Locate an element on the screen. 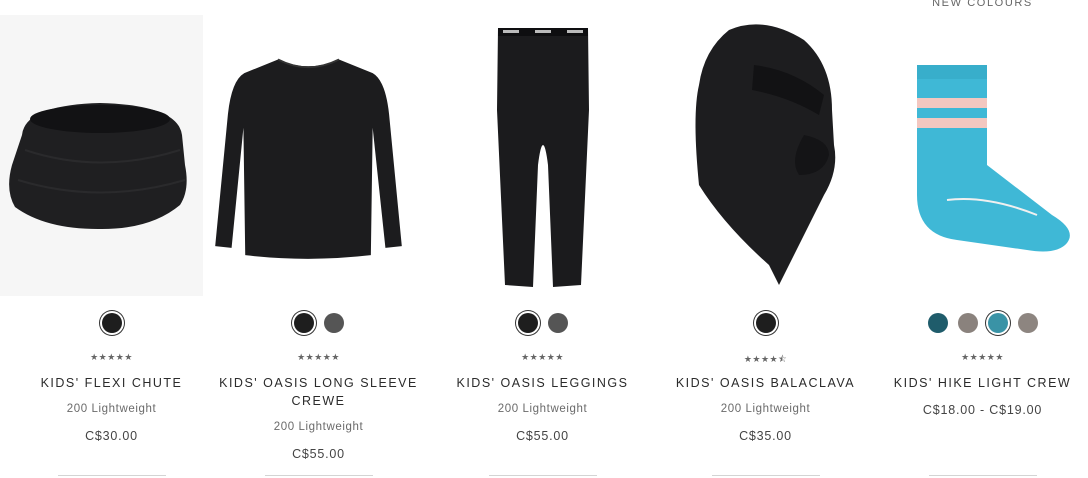 Image resolution: width=1088 pixels, height=478 pixels. swatch-taupe is located at coordinates (967, 323).